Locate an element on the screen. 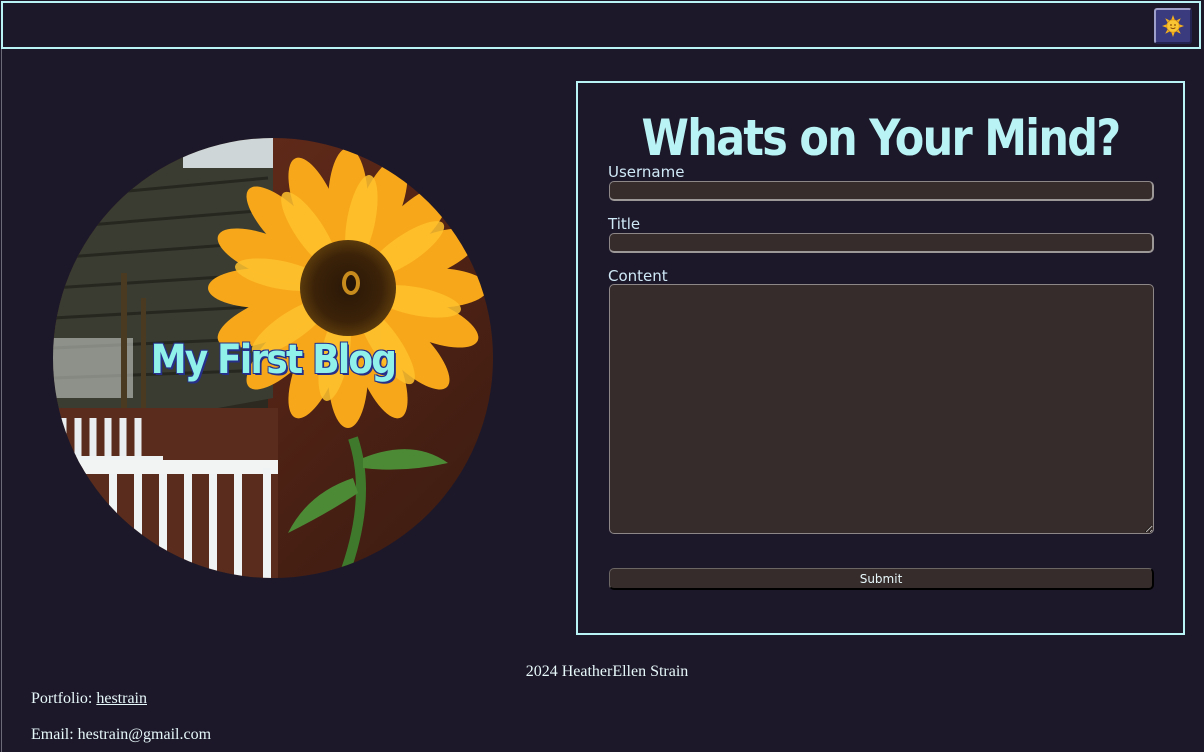 This screenshot has width=1204, height=752. footer-email: Email: hestrain@gmail.com is located at coordinates (121, 734).